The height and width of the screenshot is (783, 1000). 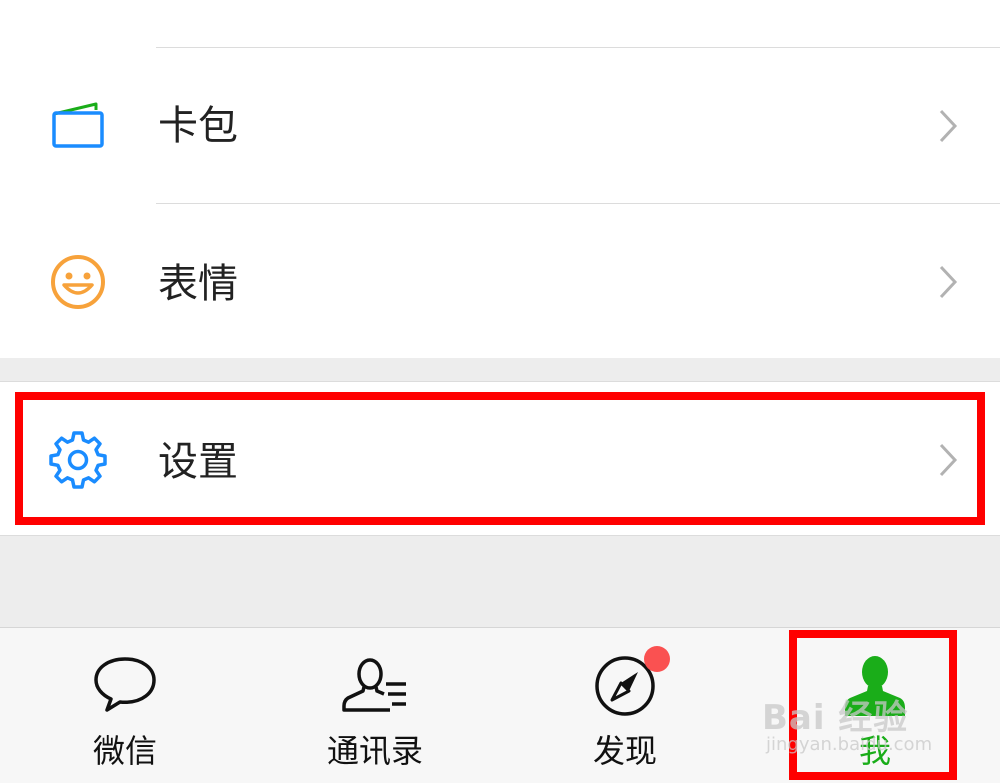 What do you see at coordinates (78, 460) in the screenshot?
I see `gear-icon` at bounding box center [78, 460].